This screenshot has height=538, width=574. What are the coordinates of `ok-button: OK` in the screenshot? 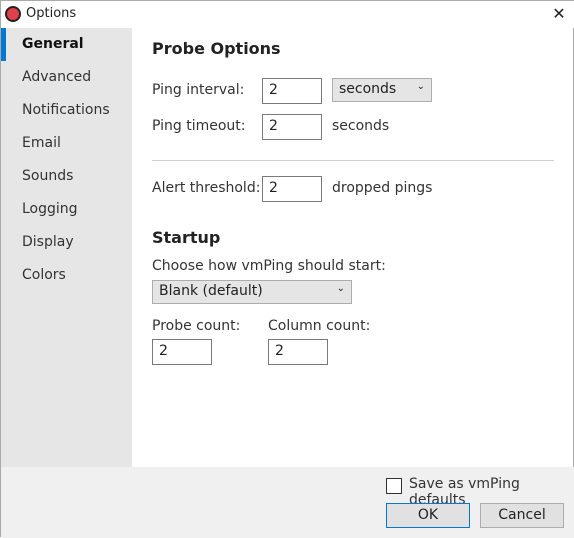 It's located at (428, 515).